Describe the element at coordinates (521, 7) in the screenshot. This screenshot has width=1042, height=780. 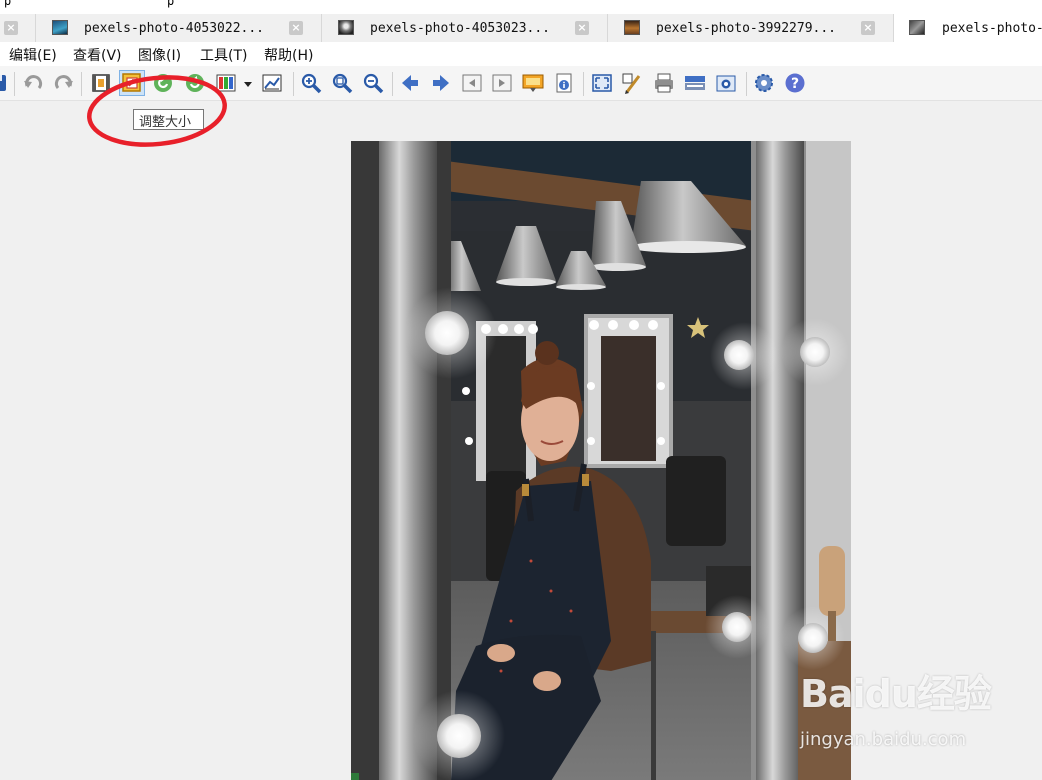
I see `top-title-strip: p p` at that location.